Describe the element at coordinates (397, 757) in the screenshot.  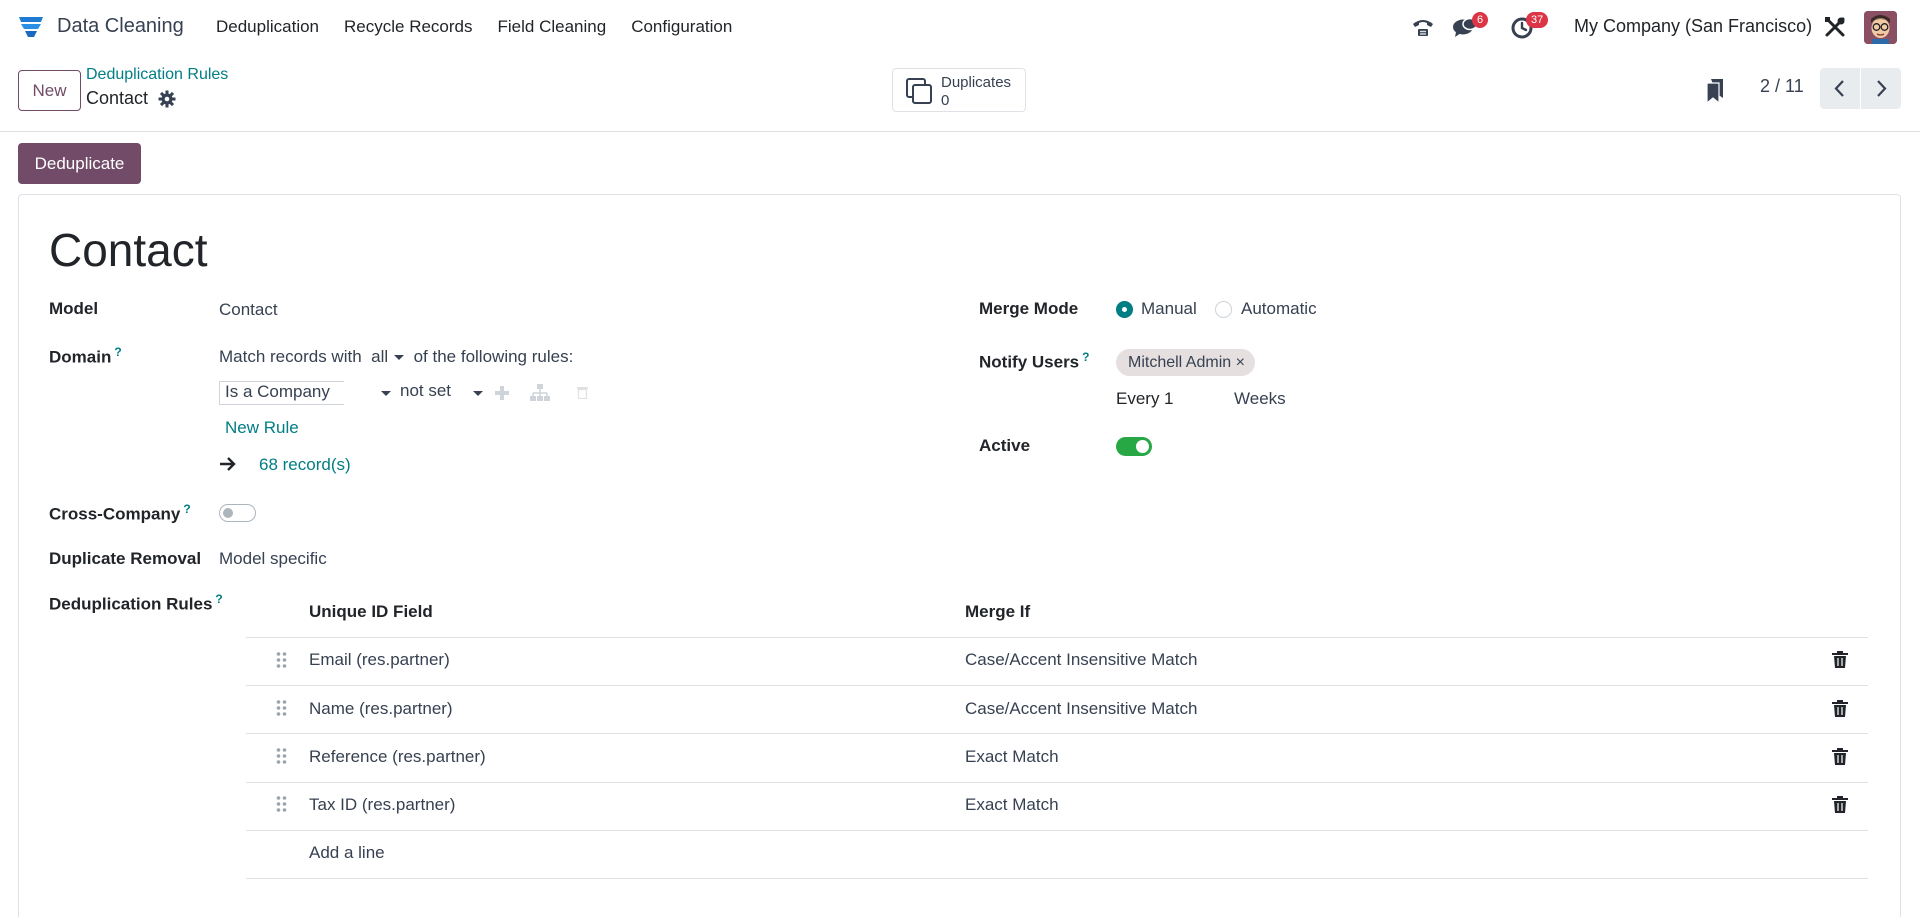
I see `row-unique-id-field: Reference (res.partner)` at that location.